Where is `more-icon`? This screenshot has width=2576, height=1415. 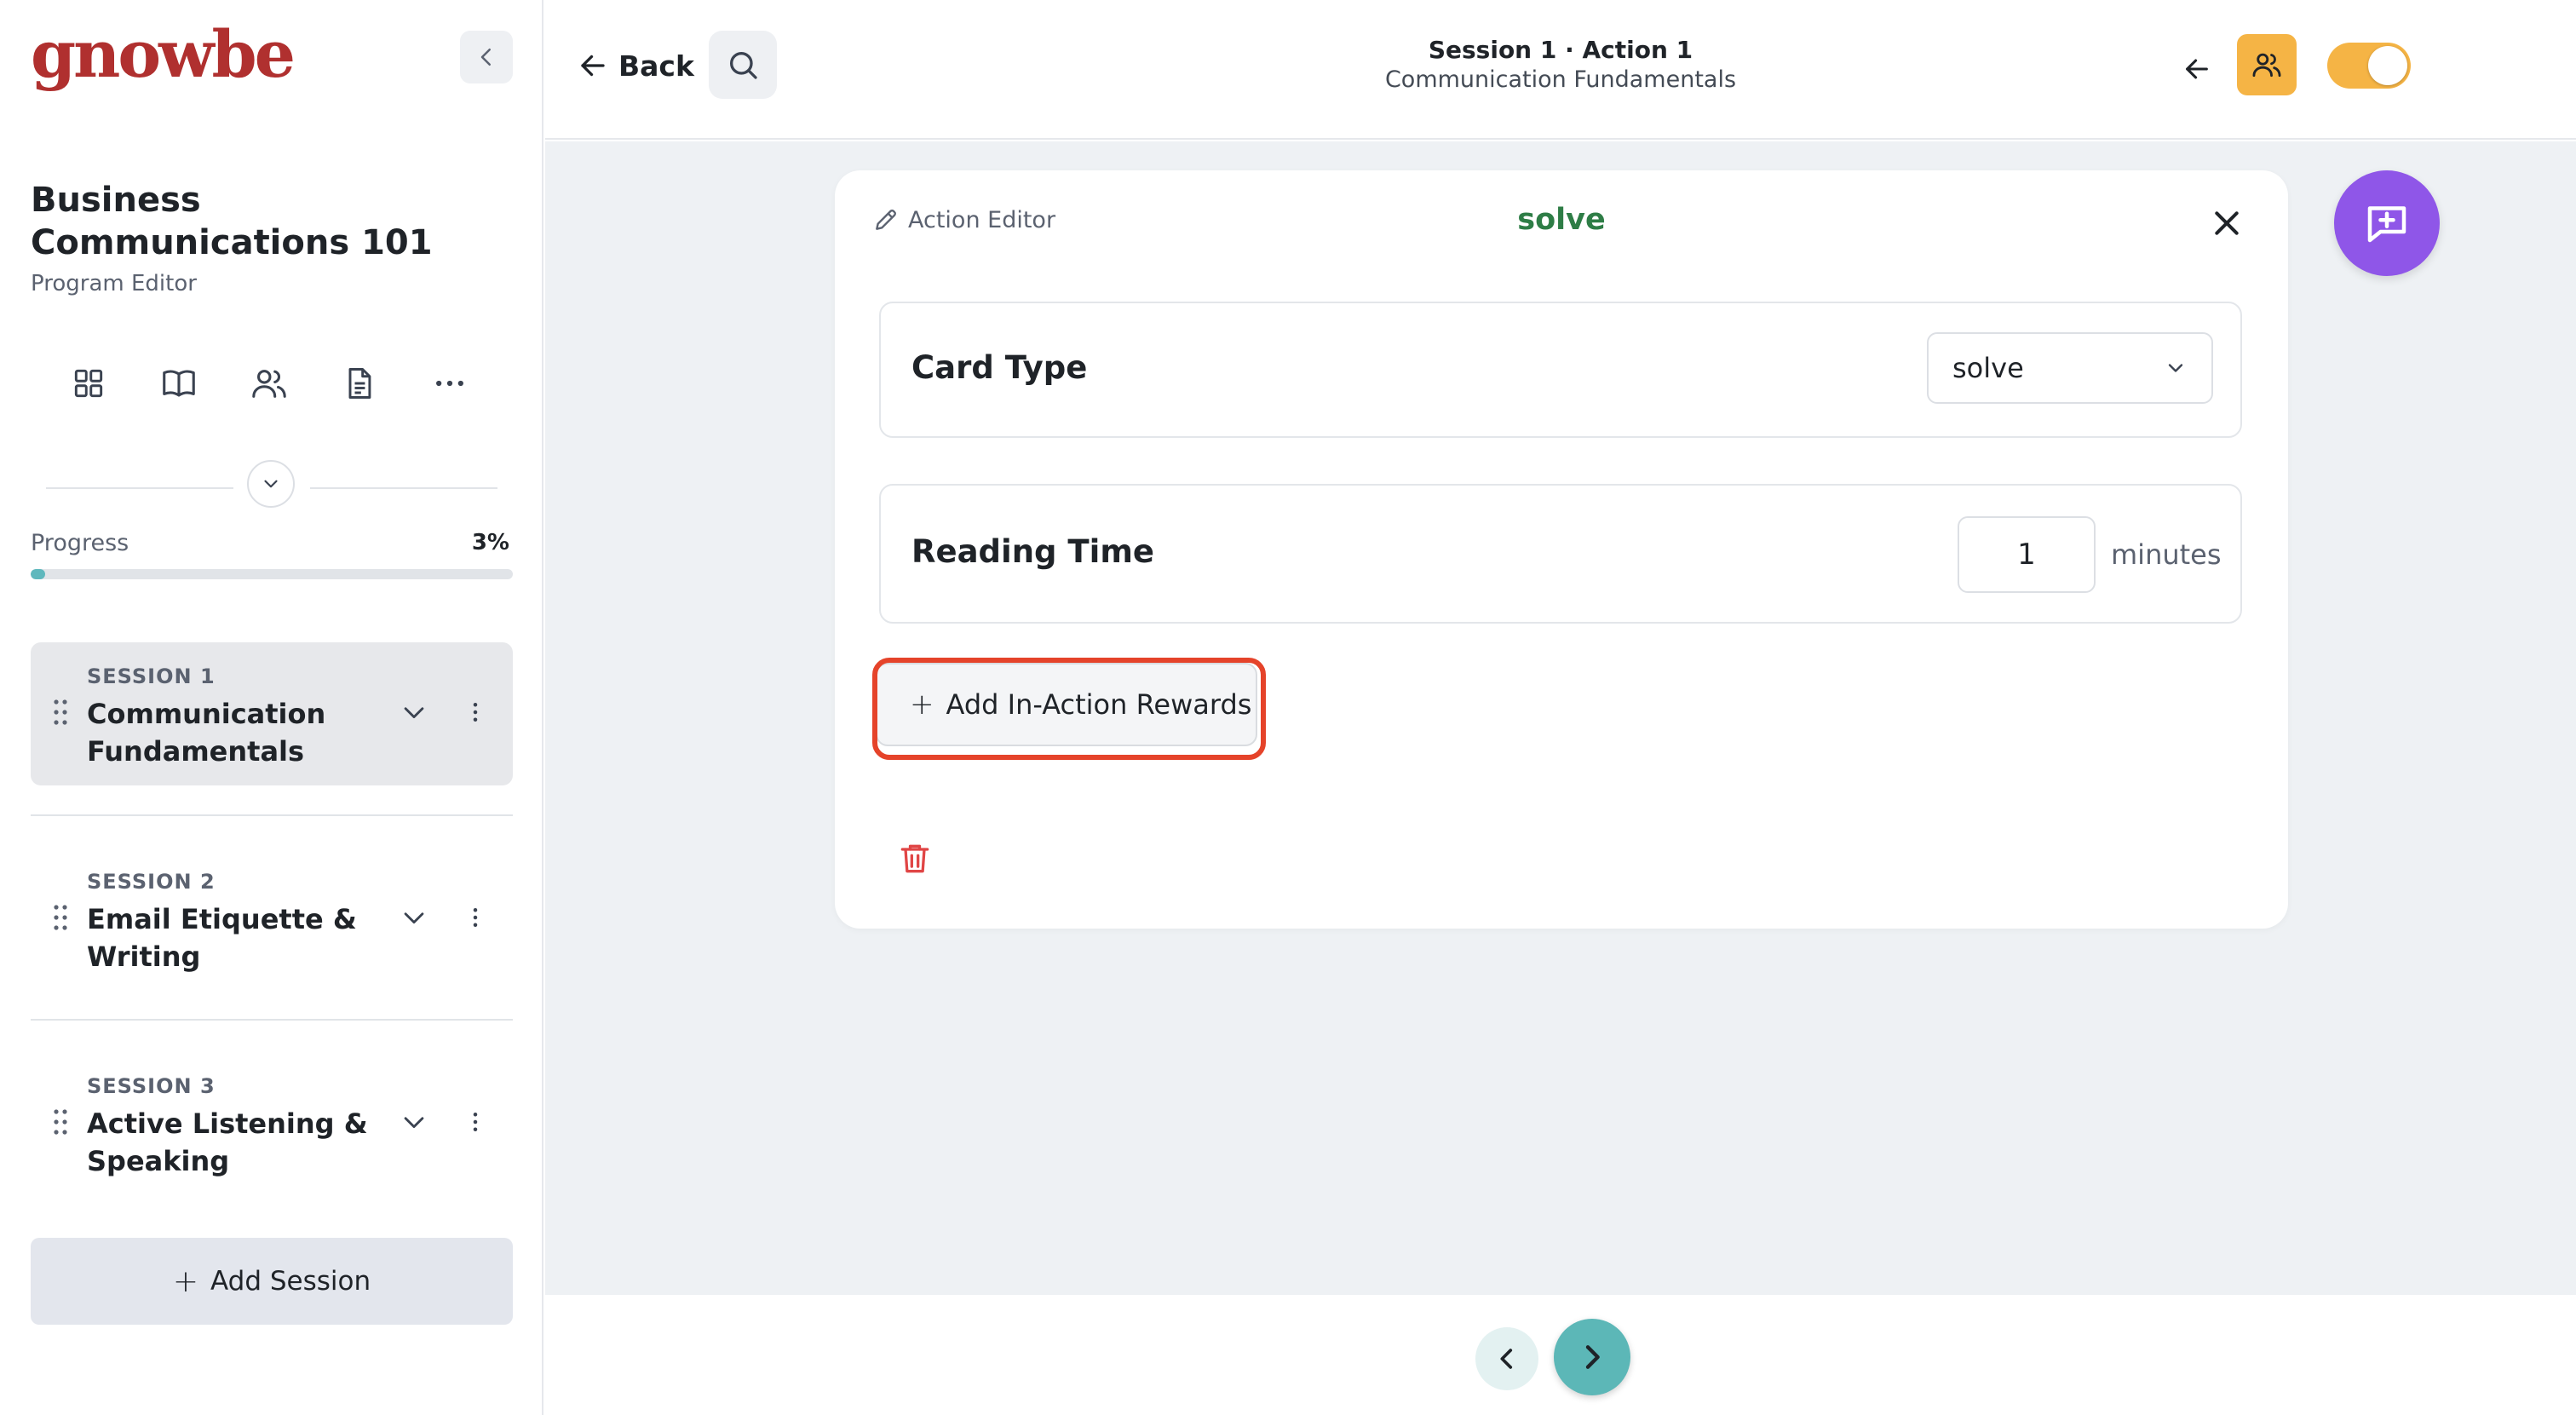 more-icon is located at coordinates (450, 383).